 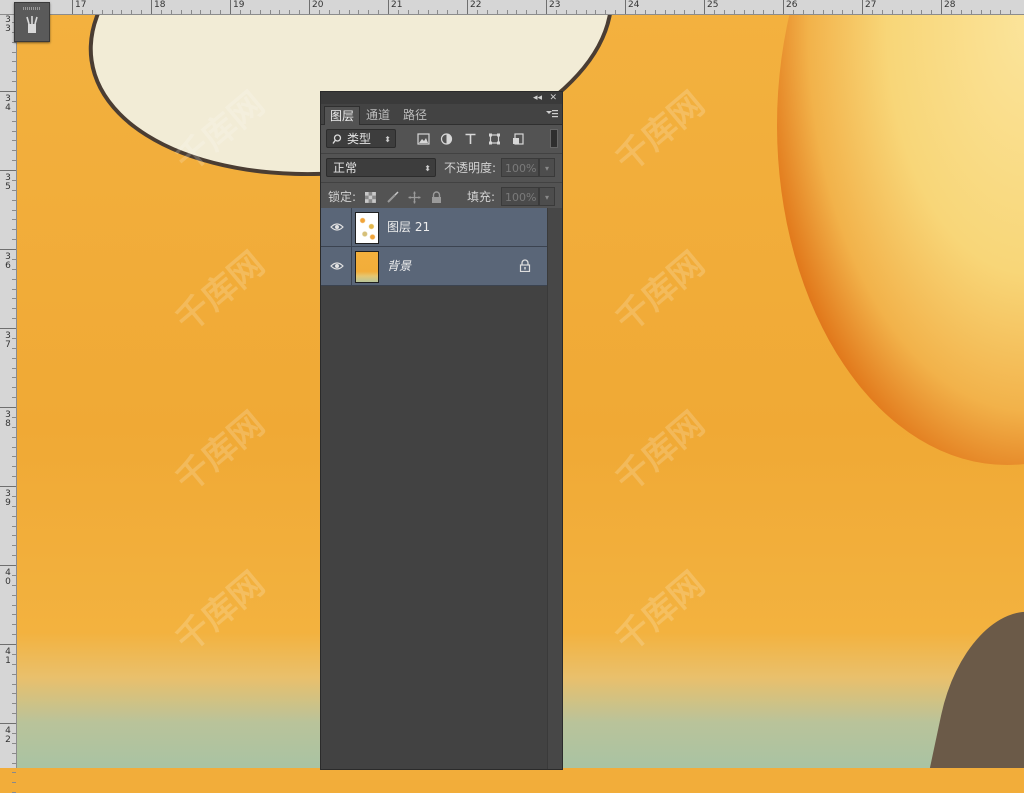 I want to click on ruler-tick-label: 28, so click(x=950, y=5).